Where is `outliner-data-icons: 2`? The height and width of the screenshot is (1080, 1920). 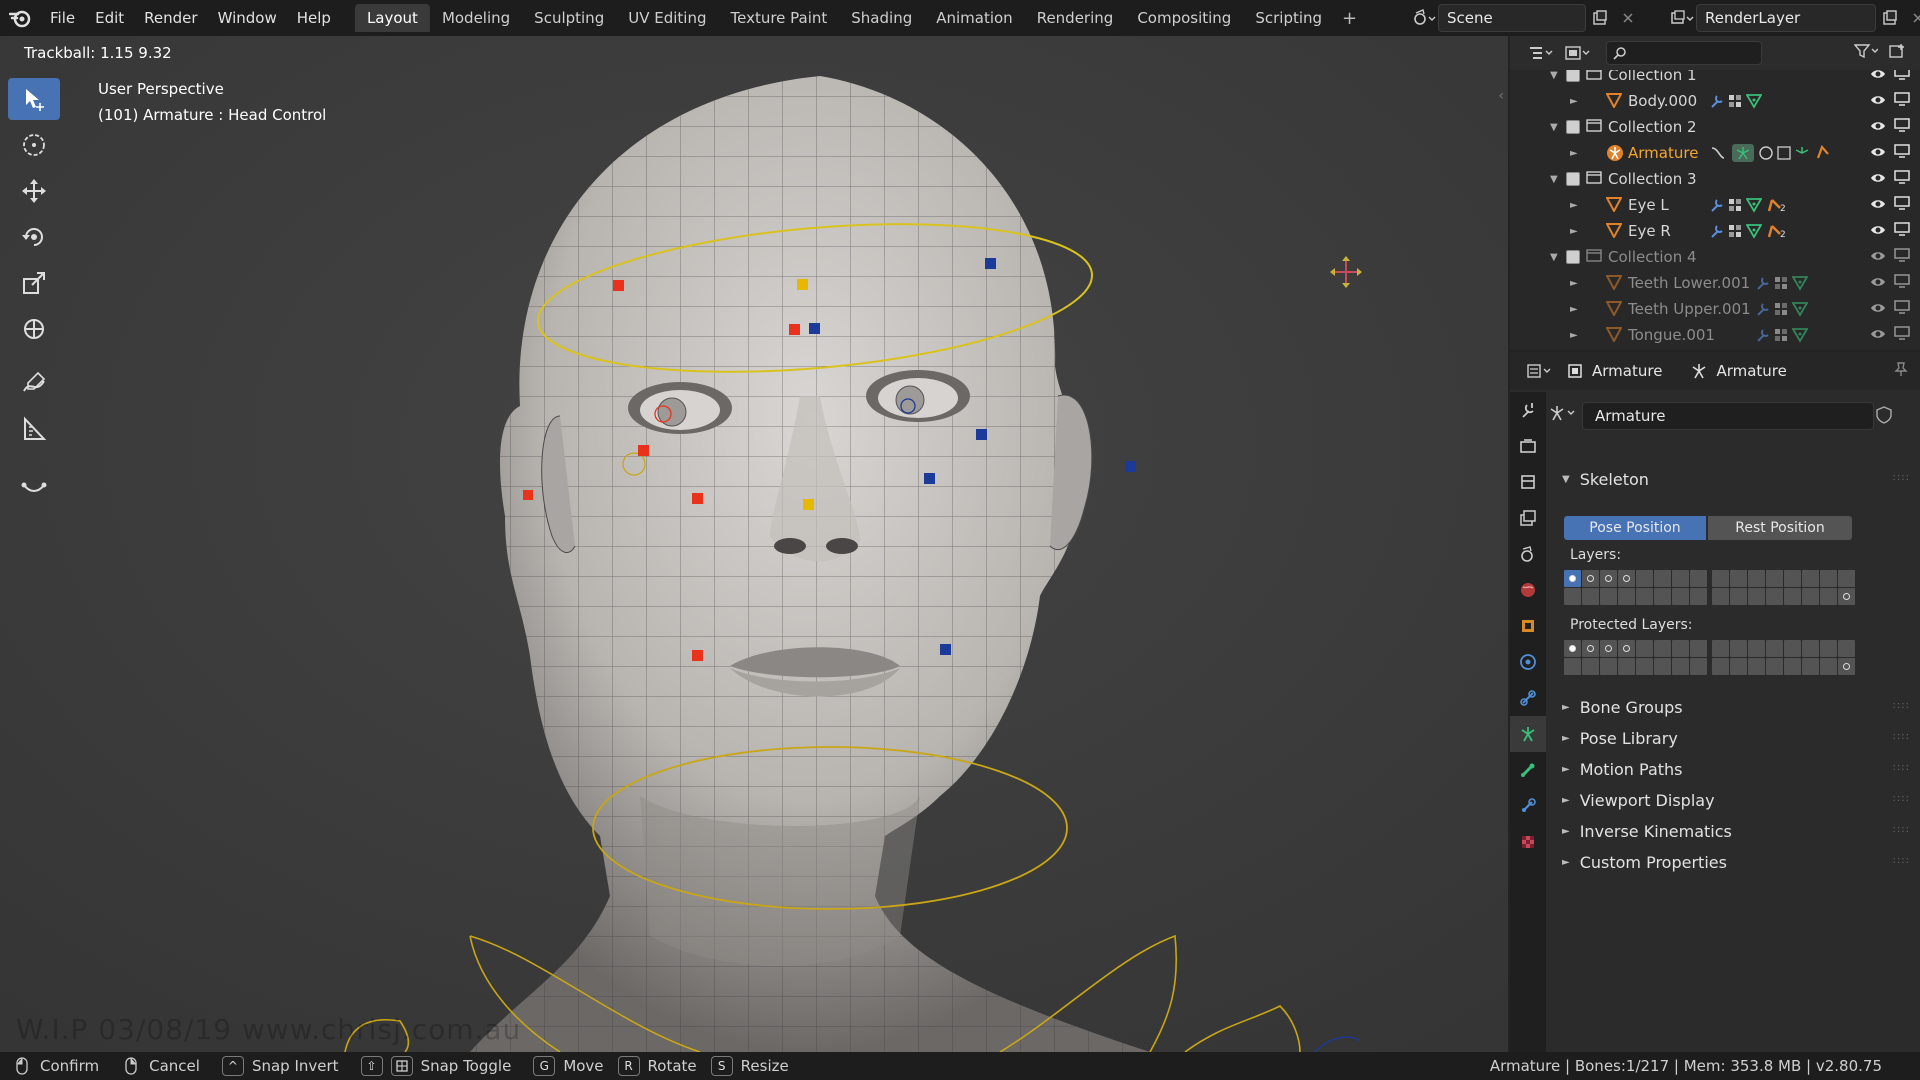 outliner-data-icons: 2 is located at coordinates (1748, 205).